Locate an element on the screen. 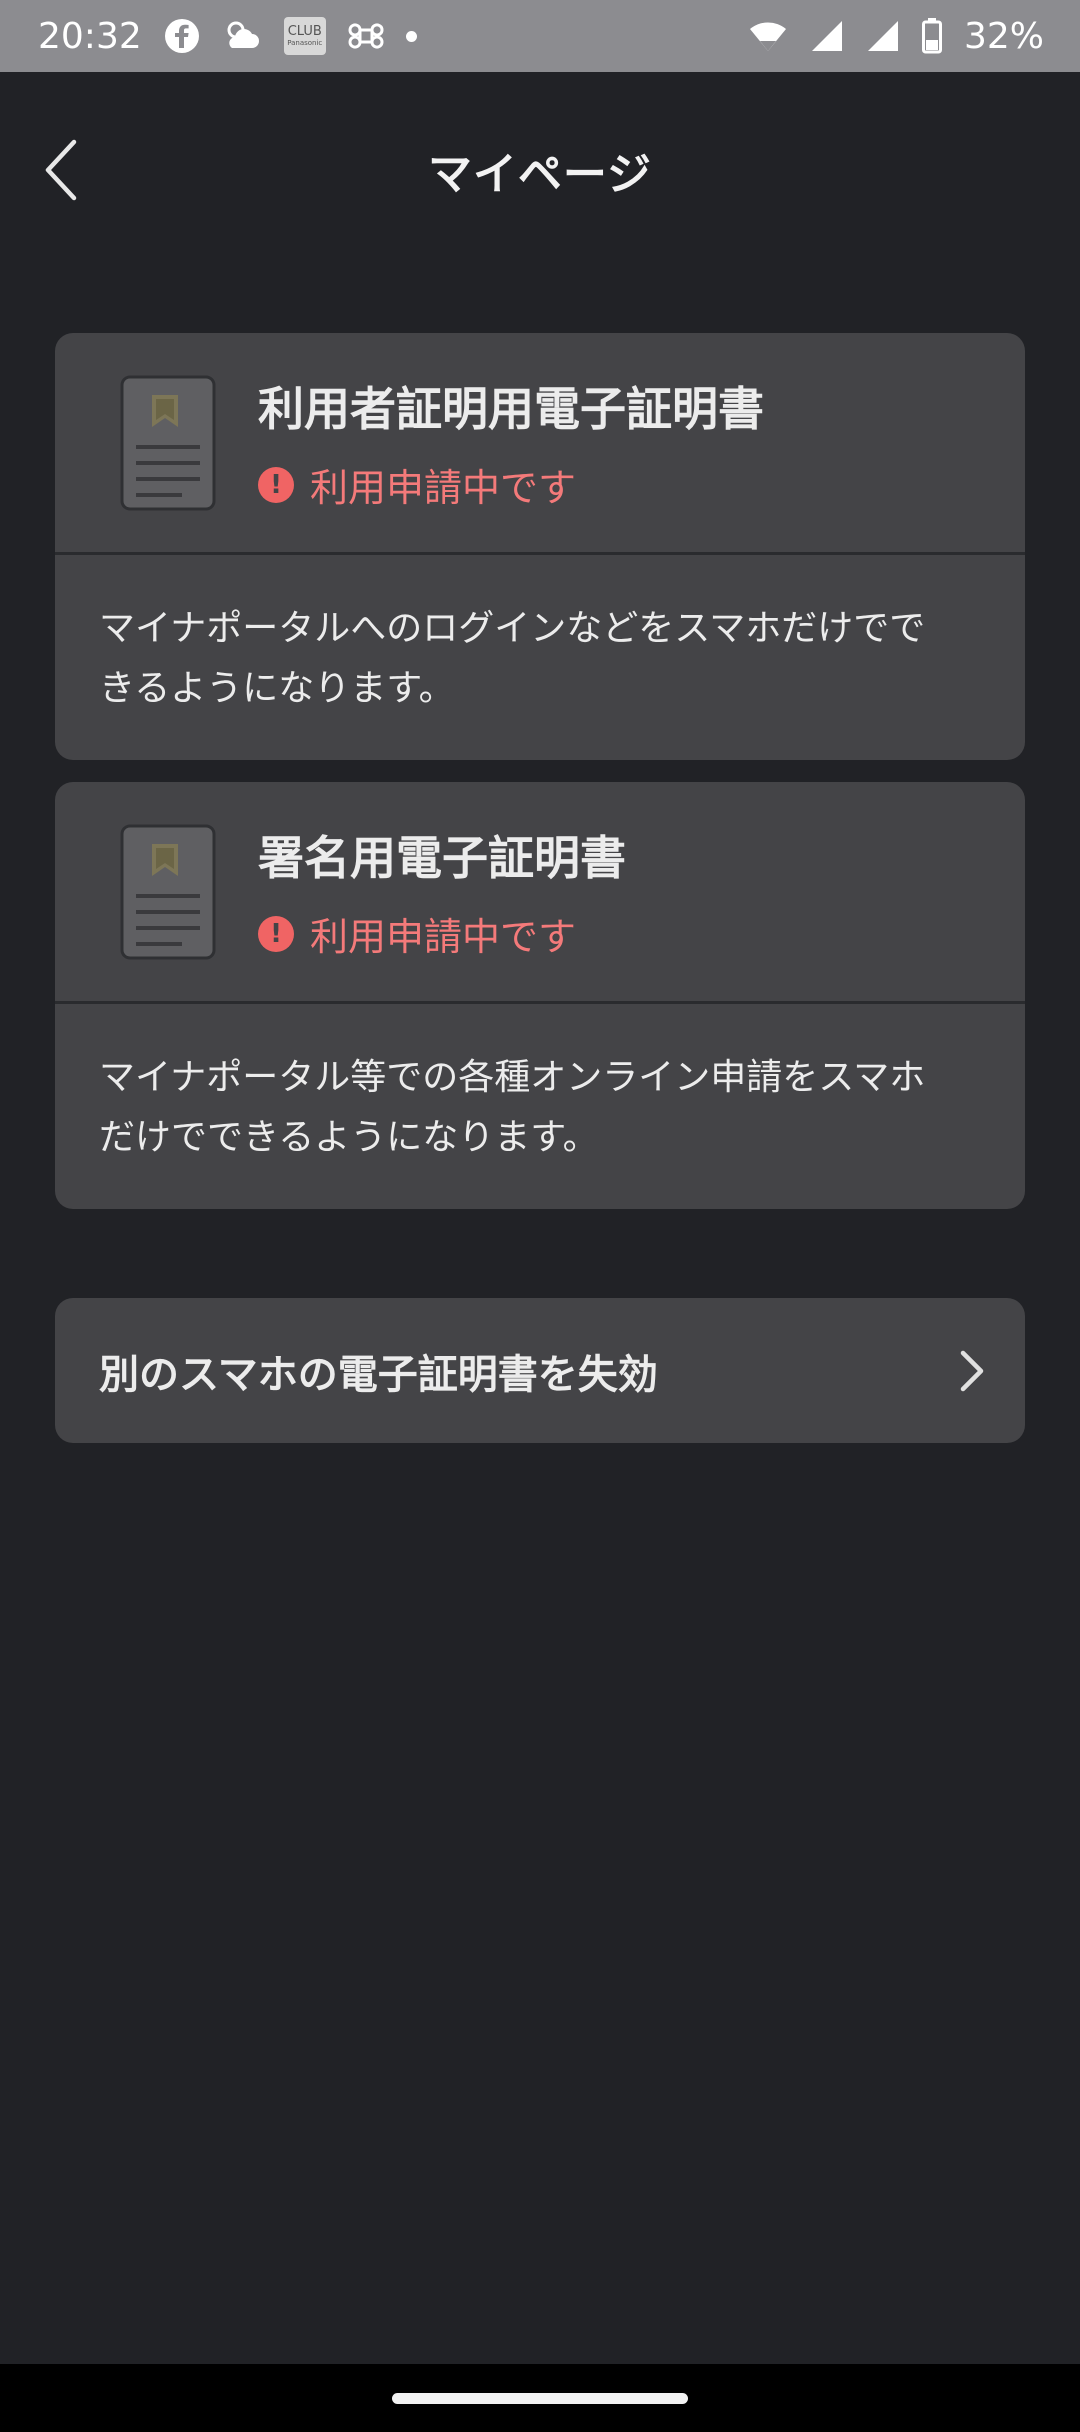 The width and height of the screenshot is (1080, 2432). club-panasonic-icon: CLUB Panasonic is located at coordinates (304, 36).